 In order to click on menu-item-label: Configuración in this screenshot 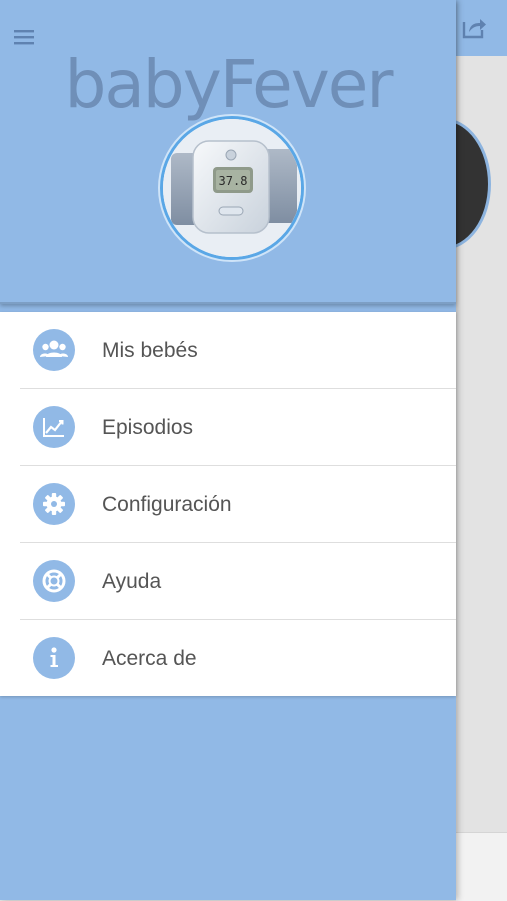, I will do `click(167, 504)`.